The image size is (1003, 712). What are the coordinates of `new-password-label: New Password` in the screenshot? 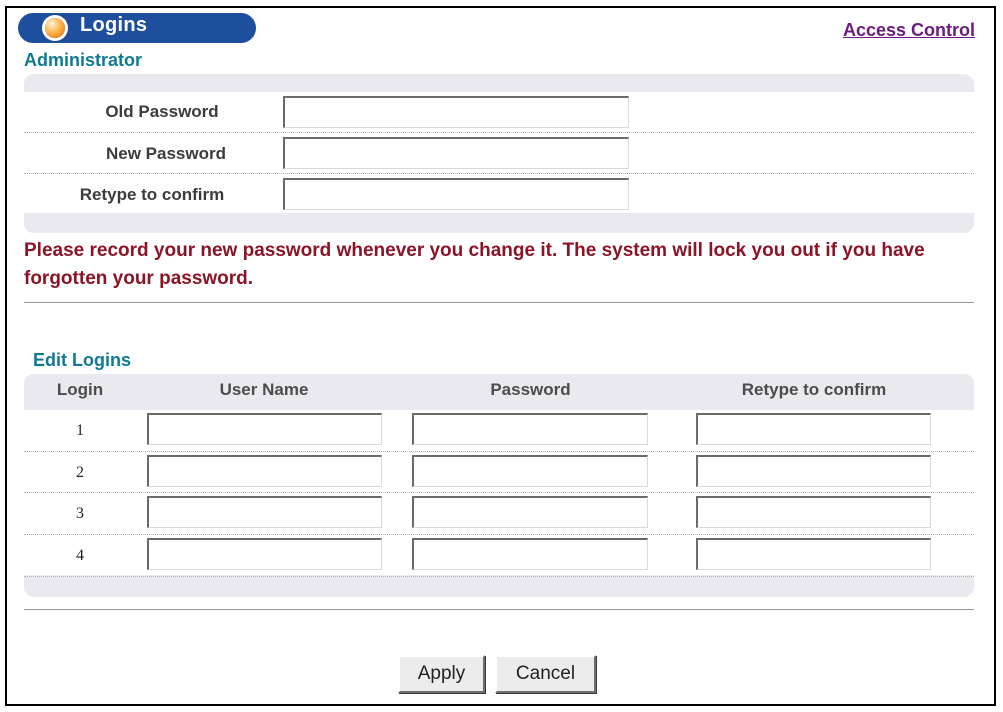 It's located at (166, 153).